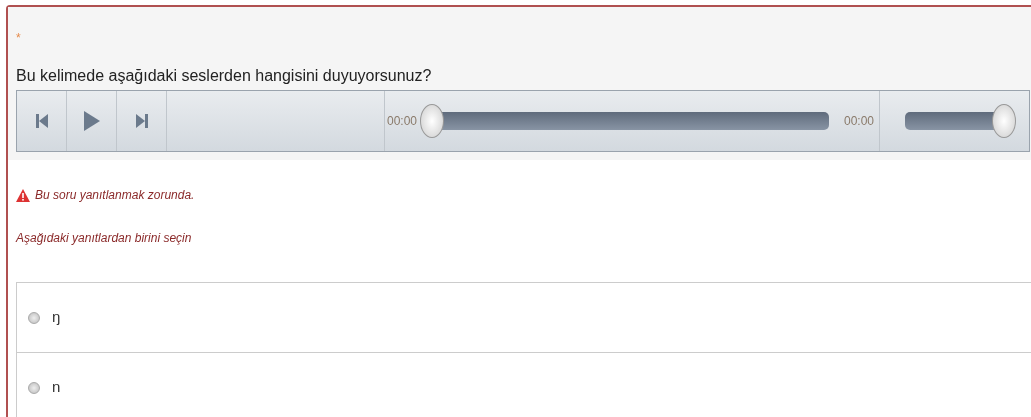 The height and width of the screenshot is (417, 1031). What do you see at coordinates (56, 317) in the screenshot?
I see `option-label: ŋ` at bounding box center [56, 317].